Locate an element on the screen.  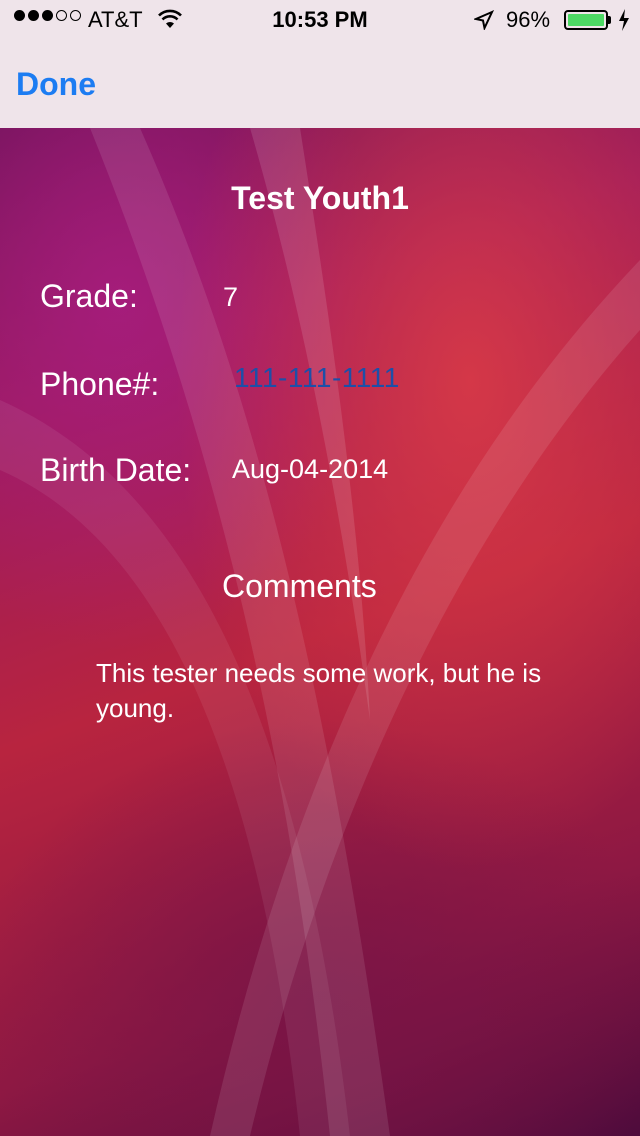
youth-name: Test Youth1 is located at coordinates (320, 198).